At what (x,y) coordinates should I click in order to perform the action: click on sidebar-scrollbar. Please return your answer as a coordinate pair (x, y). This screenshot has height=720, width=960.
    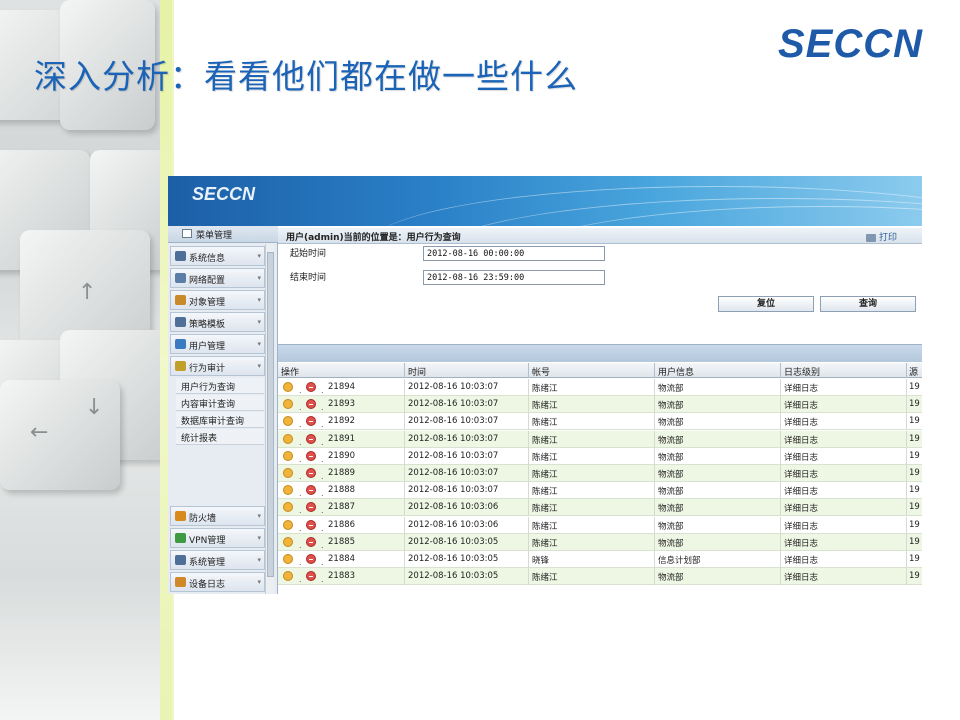
    Looking at the image, I should click on (269, 419).